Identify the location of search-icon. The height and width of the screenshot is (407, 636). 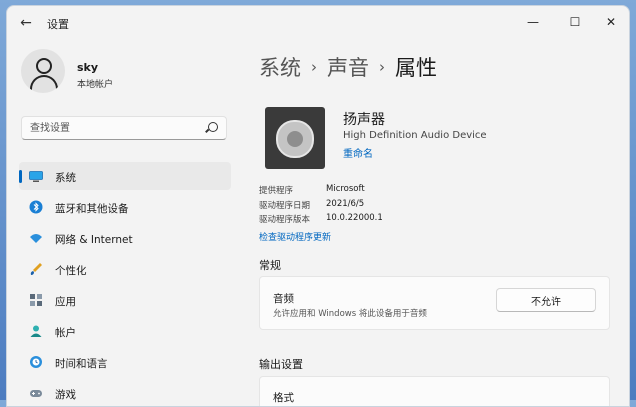
(213, 127).